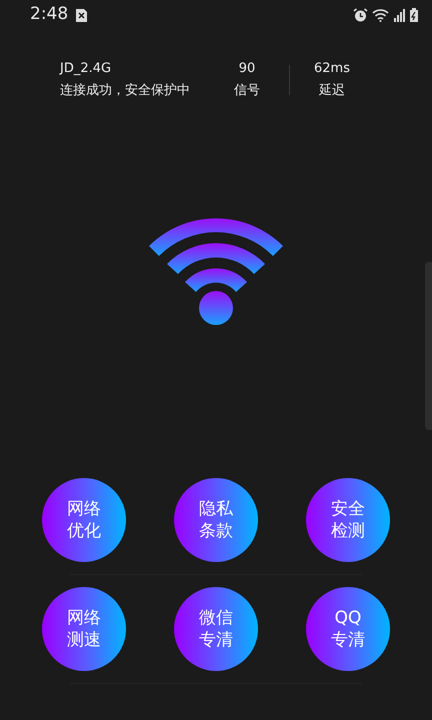  Describe the element at coordinates (86, 69) in the screenshot. I see `network-name: JD_2.4G` at that location.